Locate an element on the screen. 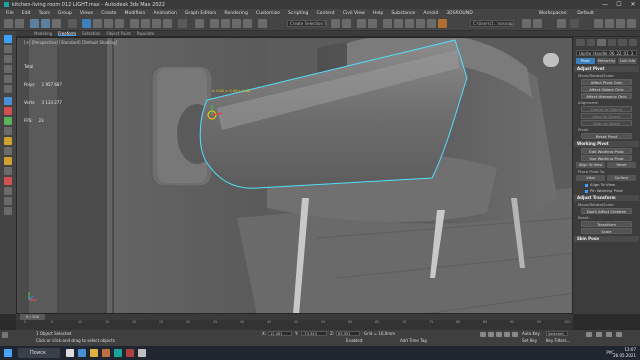 This screenshot has height=360, width=640. viewcube is located at coordinates (551, 60).